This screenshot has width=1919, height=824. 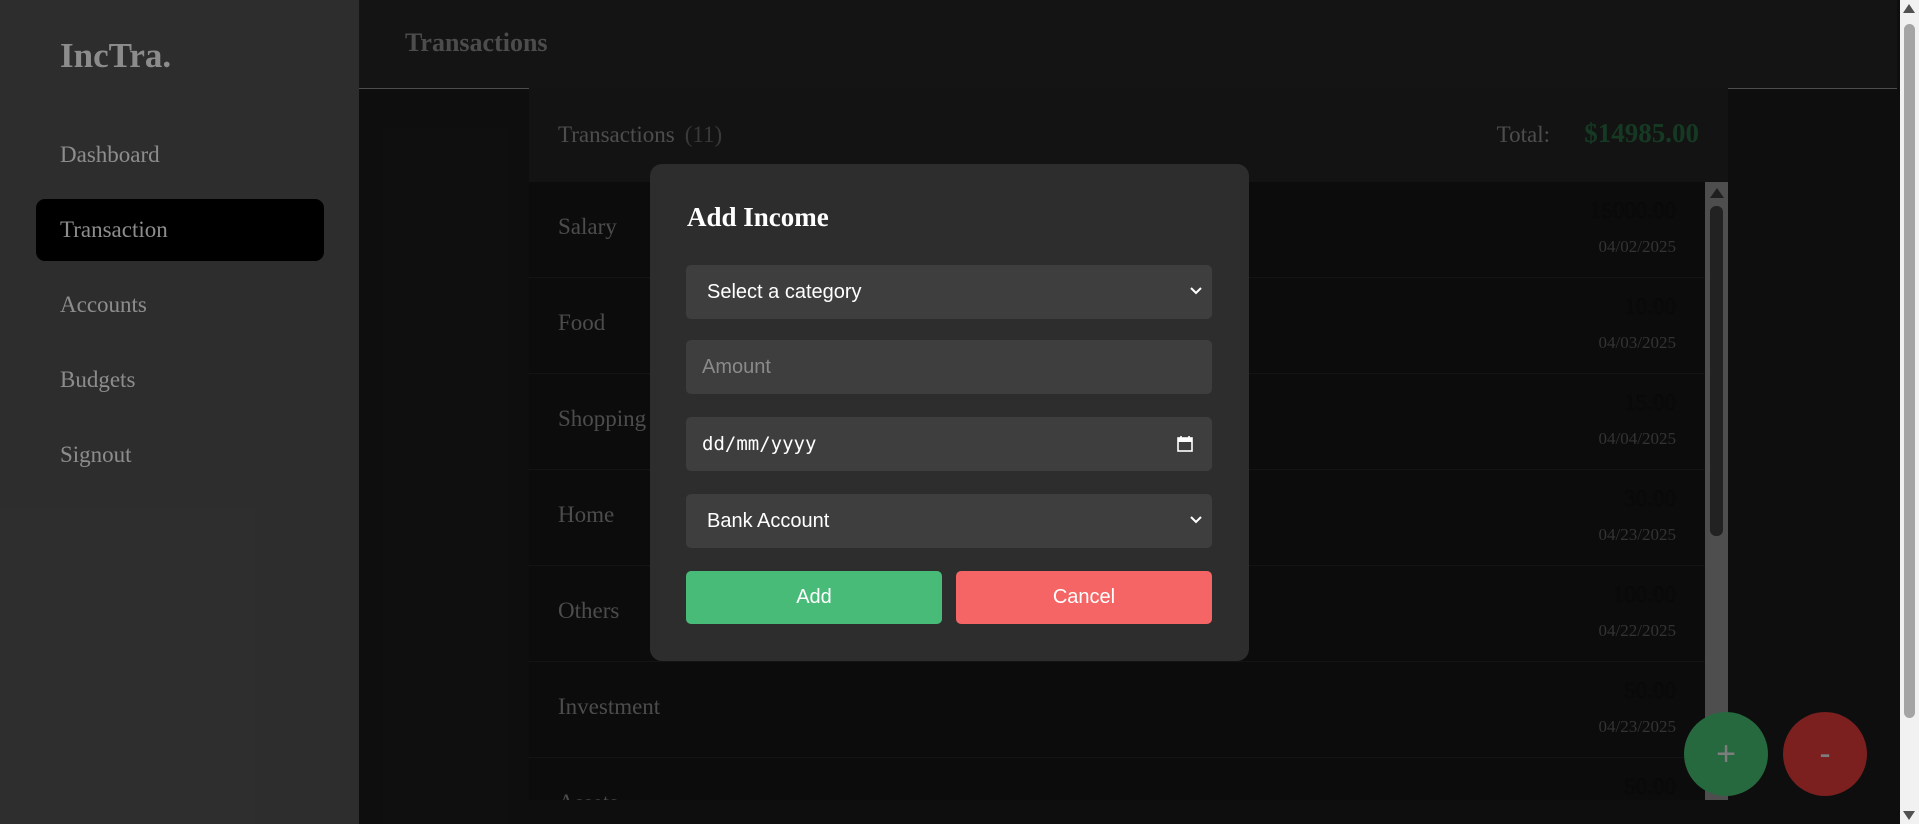 I want to click on category-select: Select a category, so click(x=949, y=292).